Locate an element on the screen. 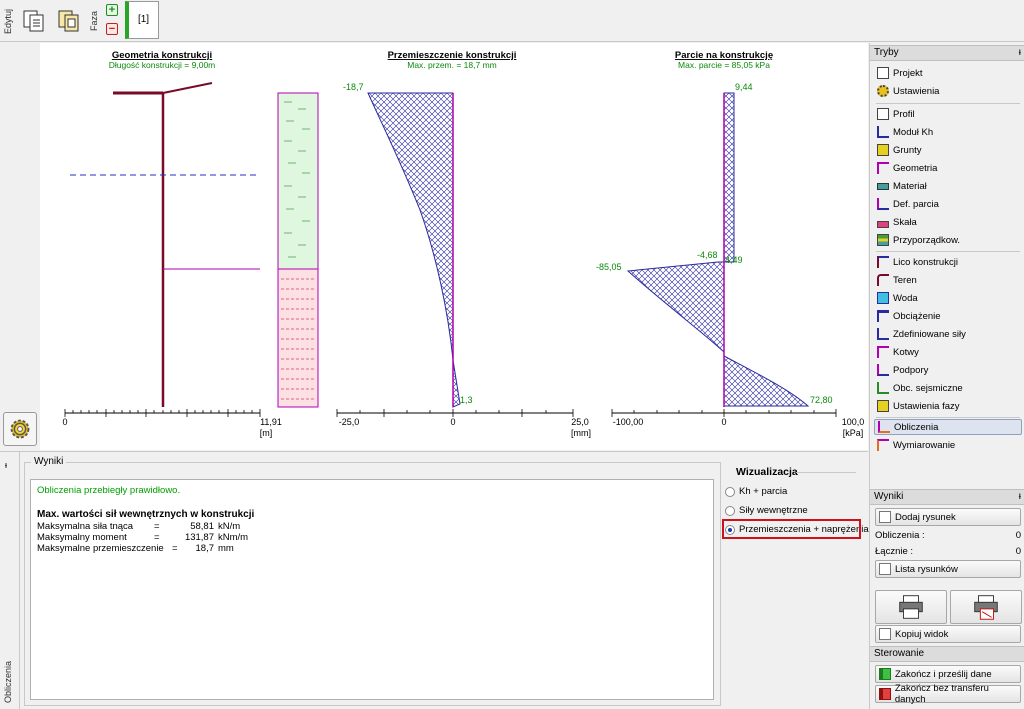 The width and height of the screenshot is (1024, 709). radio-internal-forces: Siły wewnętrzne is located at coordinates (766, 510).